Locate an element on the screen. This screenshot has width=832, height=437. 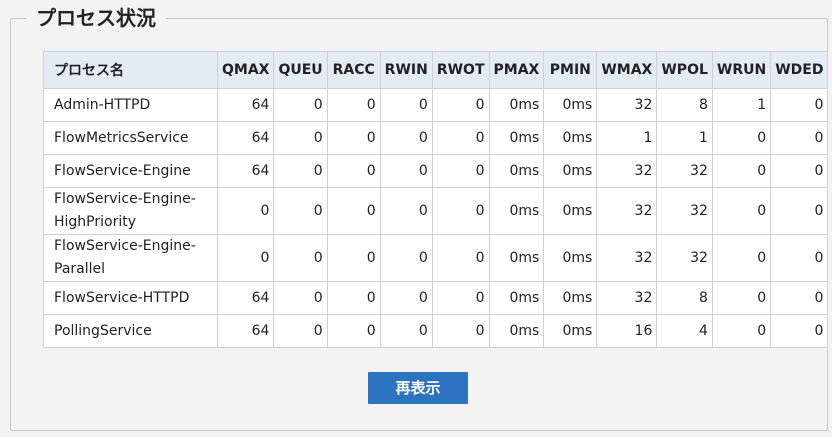
table-row: Admin-HTTPD 64 0 0 0 0 0ms 0ms 32 8 1 0 is located at coordinates (436, 105).